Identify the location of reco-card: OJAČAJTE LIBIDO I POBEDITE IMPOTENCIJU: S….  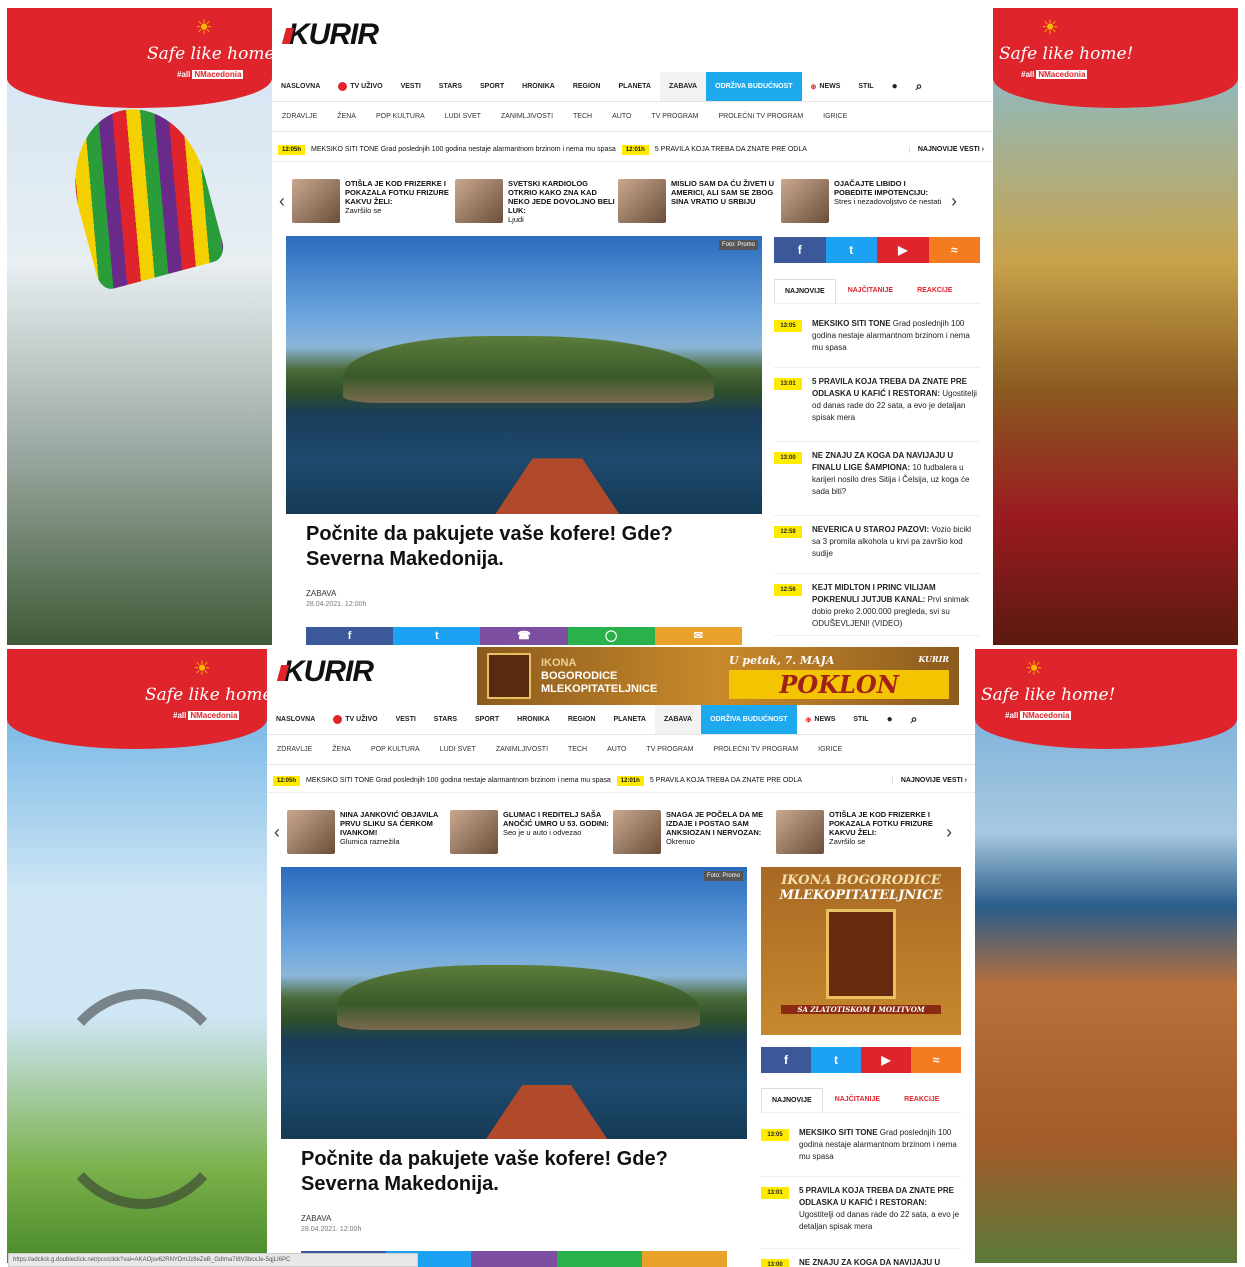
(862, 201).